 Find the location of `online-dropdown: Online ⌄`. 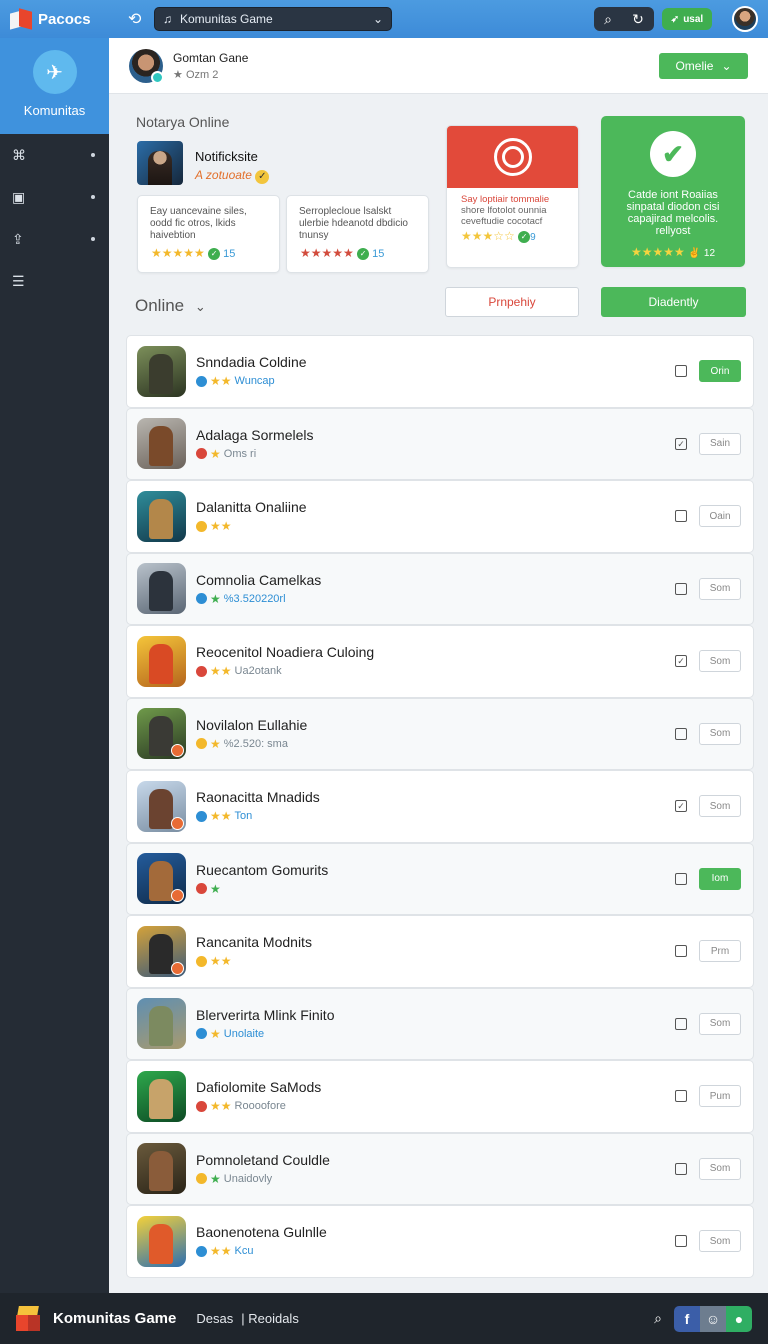

online-dropdown: Online ⌄ is located at coordinates (170, 306).